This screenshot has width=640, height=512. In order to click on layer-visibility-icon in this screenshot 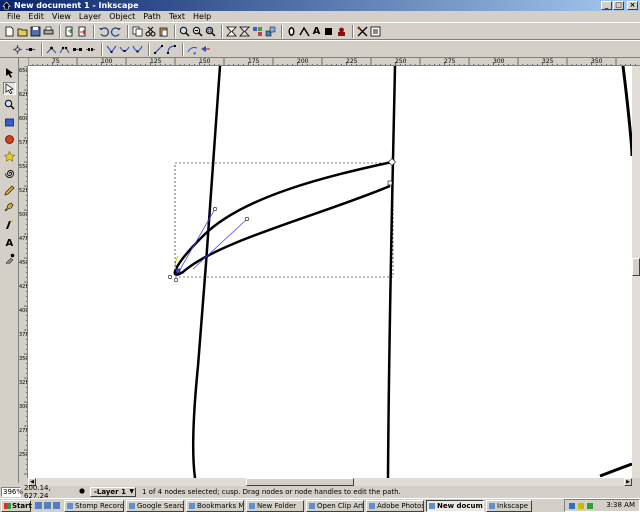, I will do `click(82, 492)`.